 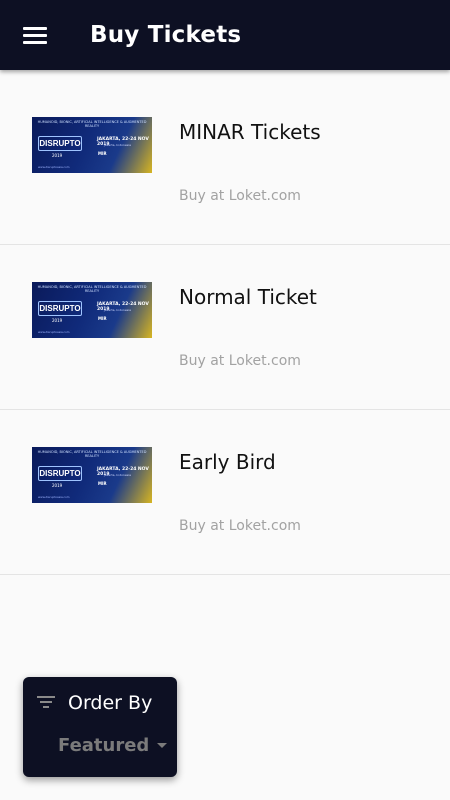 I want to click on ticket-name: Normal Ticket, so click(x=248, y=297).